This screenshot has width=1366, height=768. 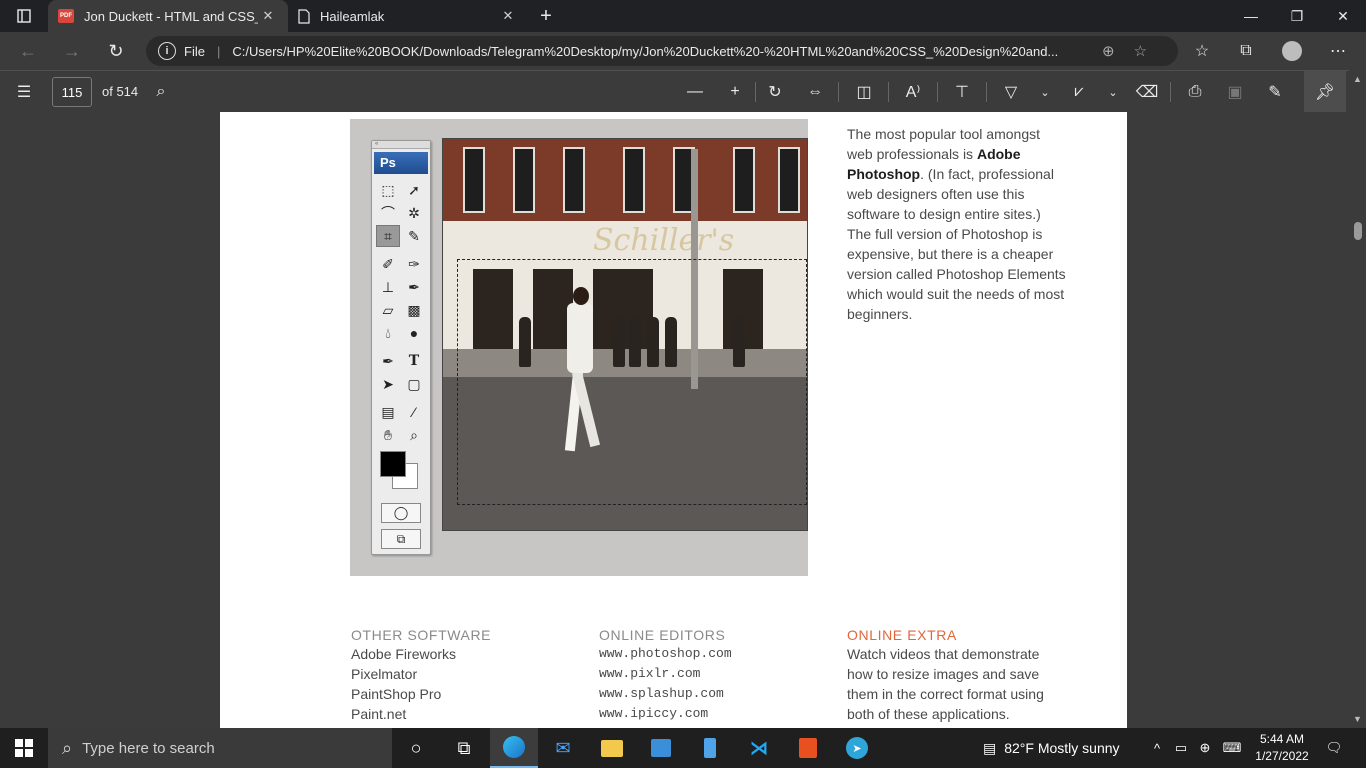 What do you see at coordinates (167, 51) in the screenshot?
I see `info-icon: i` at bounding box center [167, 51].